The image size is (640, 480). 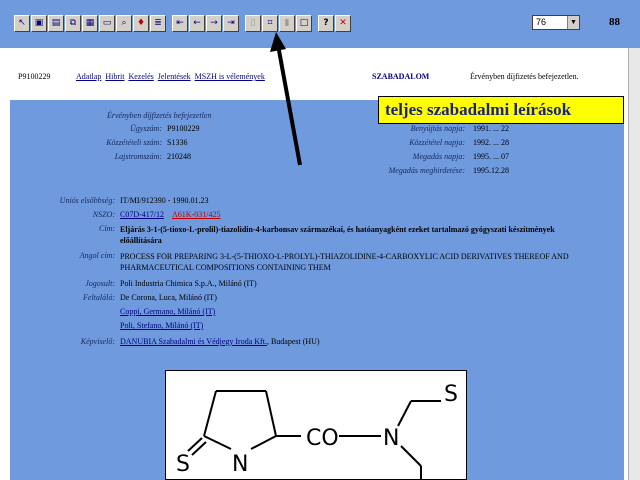 I want to click on pointer-arrow, so click(x=286, y=99).